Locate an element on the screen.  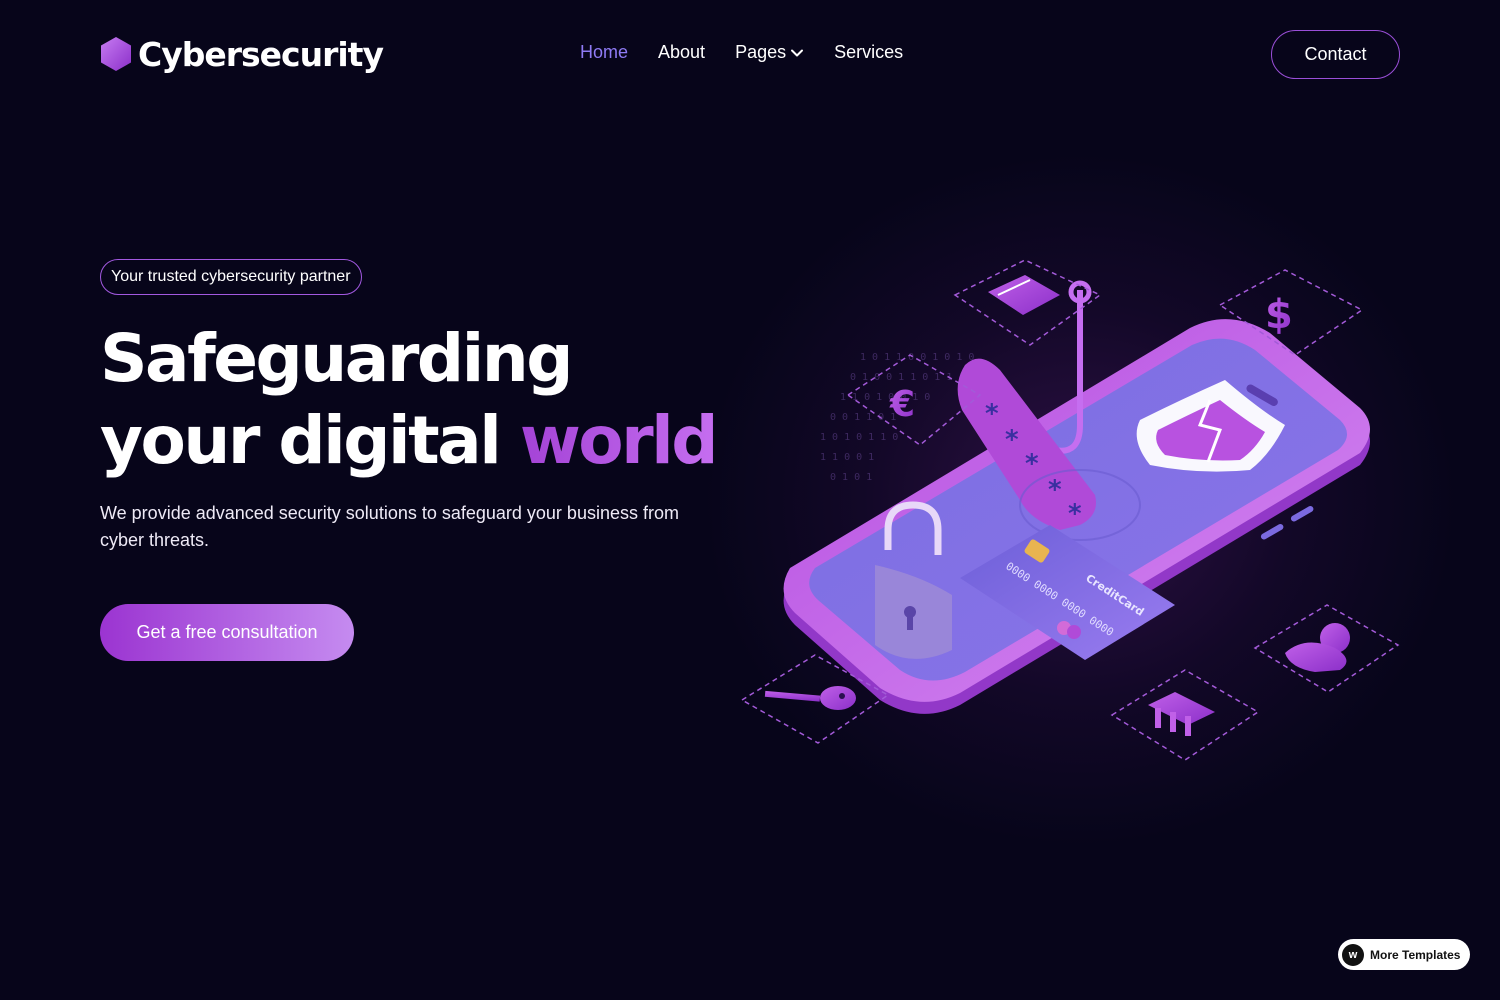
headline-accent-word: world is located at coordinates (619, 440).